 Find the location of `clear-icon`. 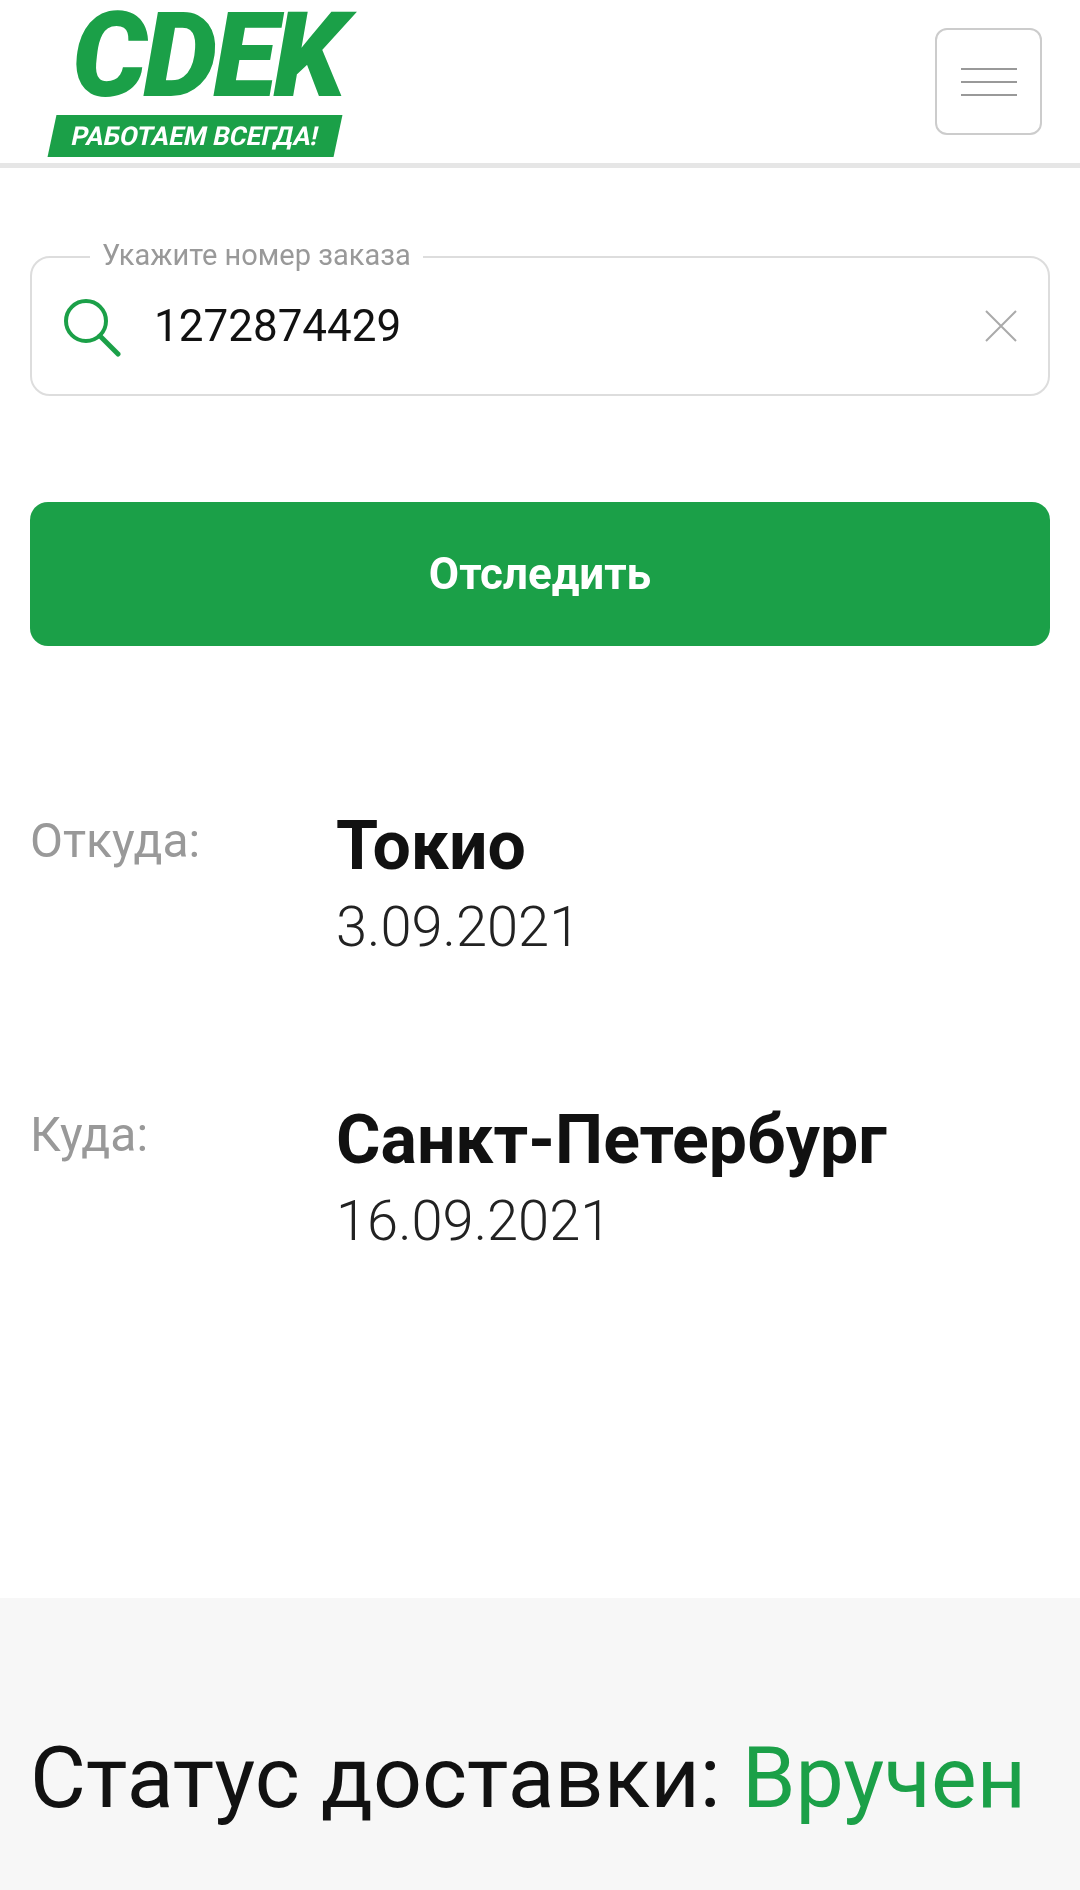

clear-icon is located at coordinates (1001, 326).